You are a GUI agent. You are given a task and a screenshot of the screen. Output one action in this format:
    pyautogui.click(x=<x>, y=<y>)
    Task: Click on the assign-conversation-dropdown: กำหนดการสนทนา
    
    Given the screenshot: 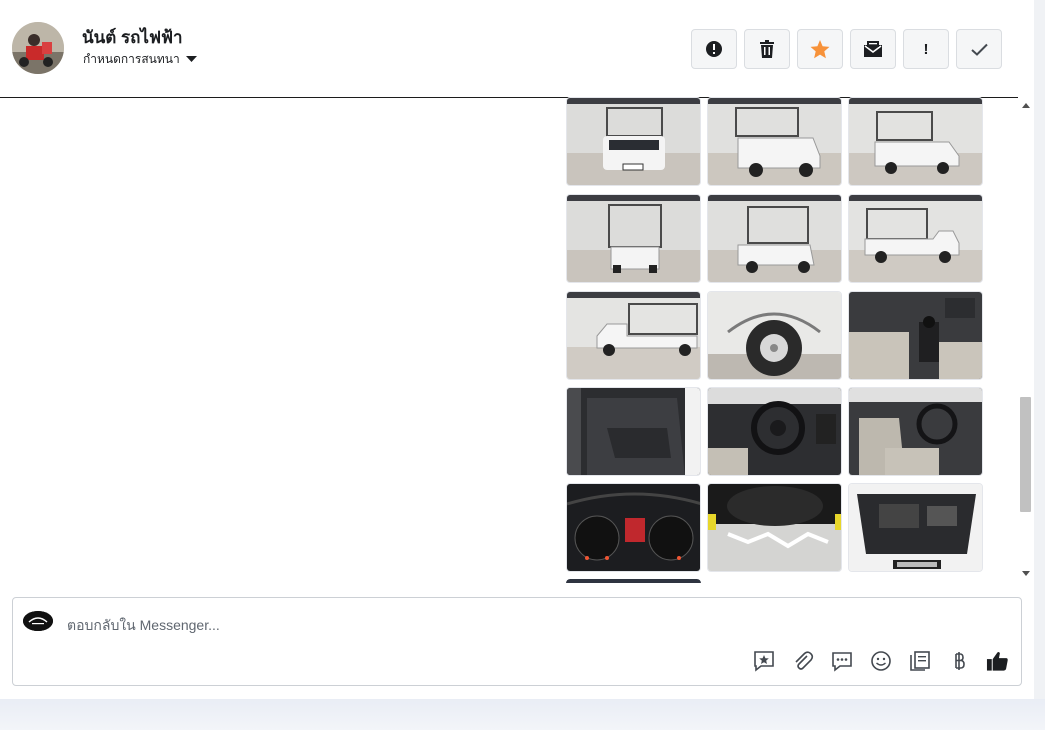 What is the action you would take?
    pyautogui.click(x=140, y=59)
    